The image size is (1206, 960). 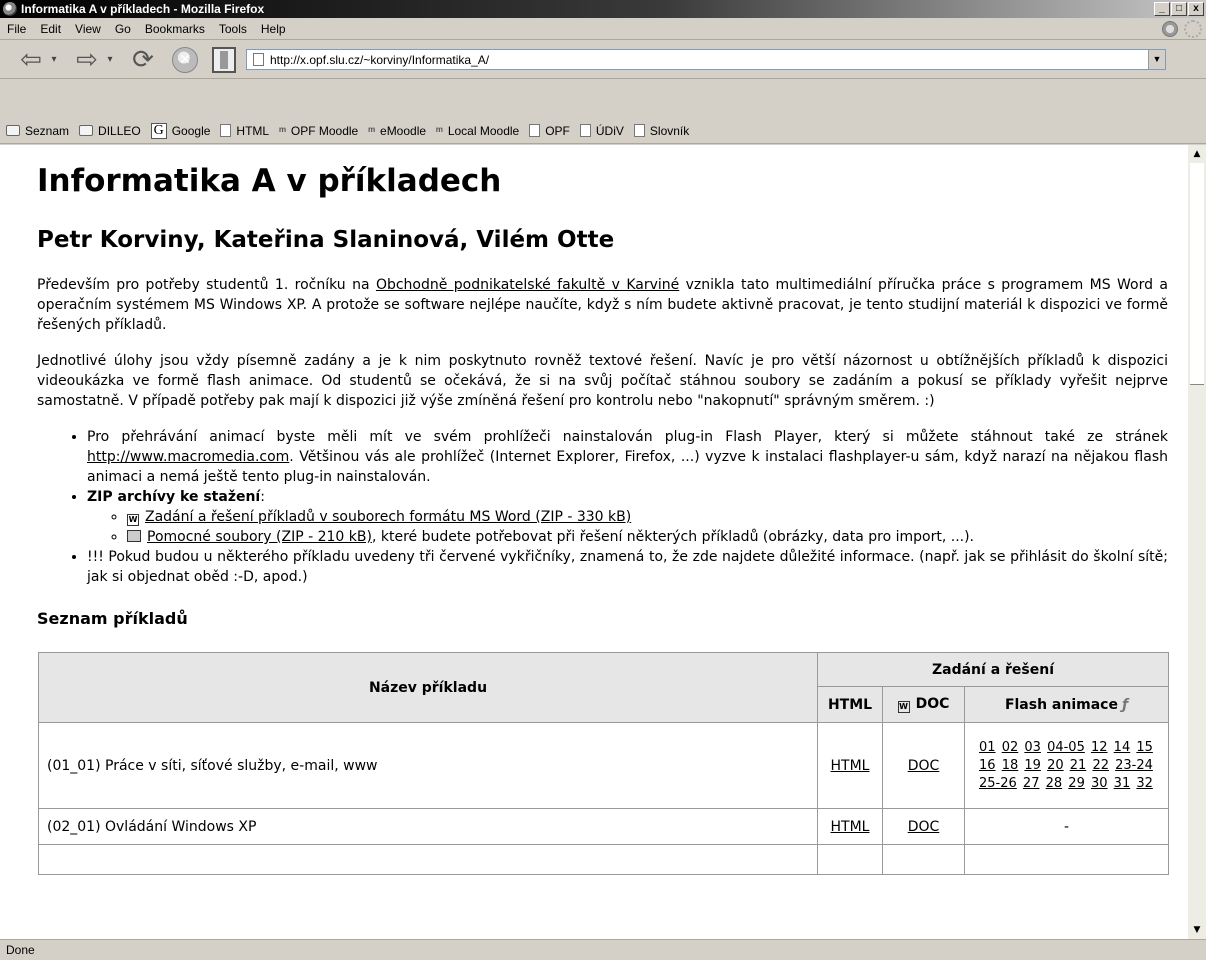 I want to click on flash-link: 32, so click(x=1144, y=783).